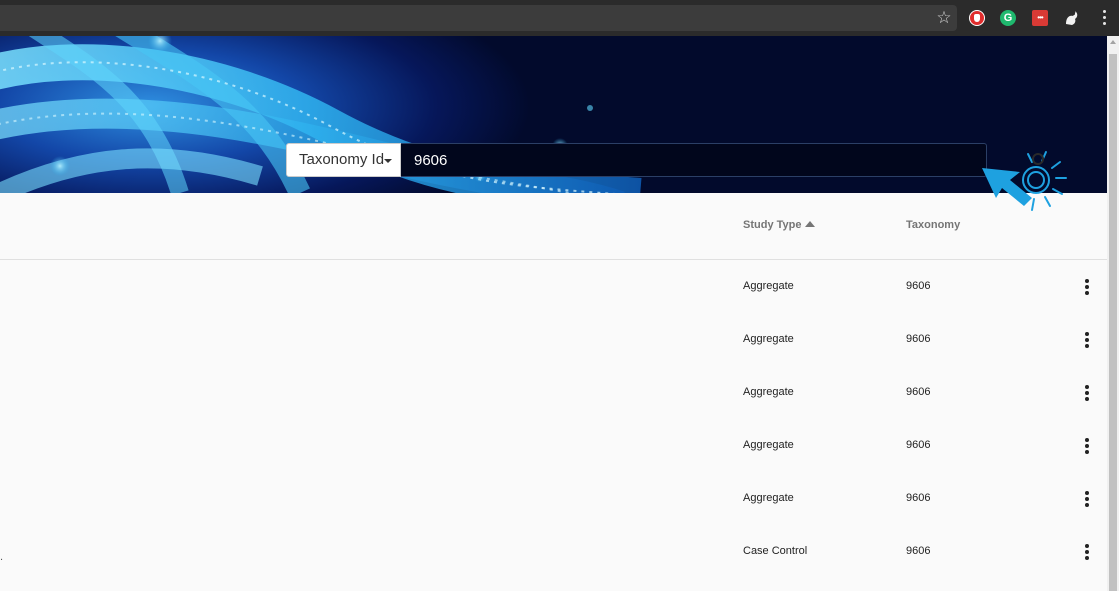  Describe the element at coordinates (1040, 18) in the screenshot. I see `lastpass-extension-icon` at that location.